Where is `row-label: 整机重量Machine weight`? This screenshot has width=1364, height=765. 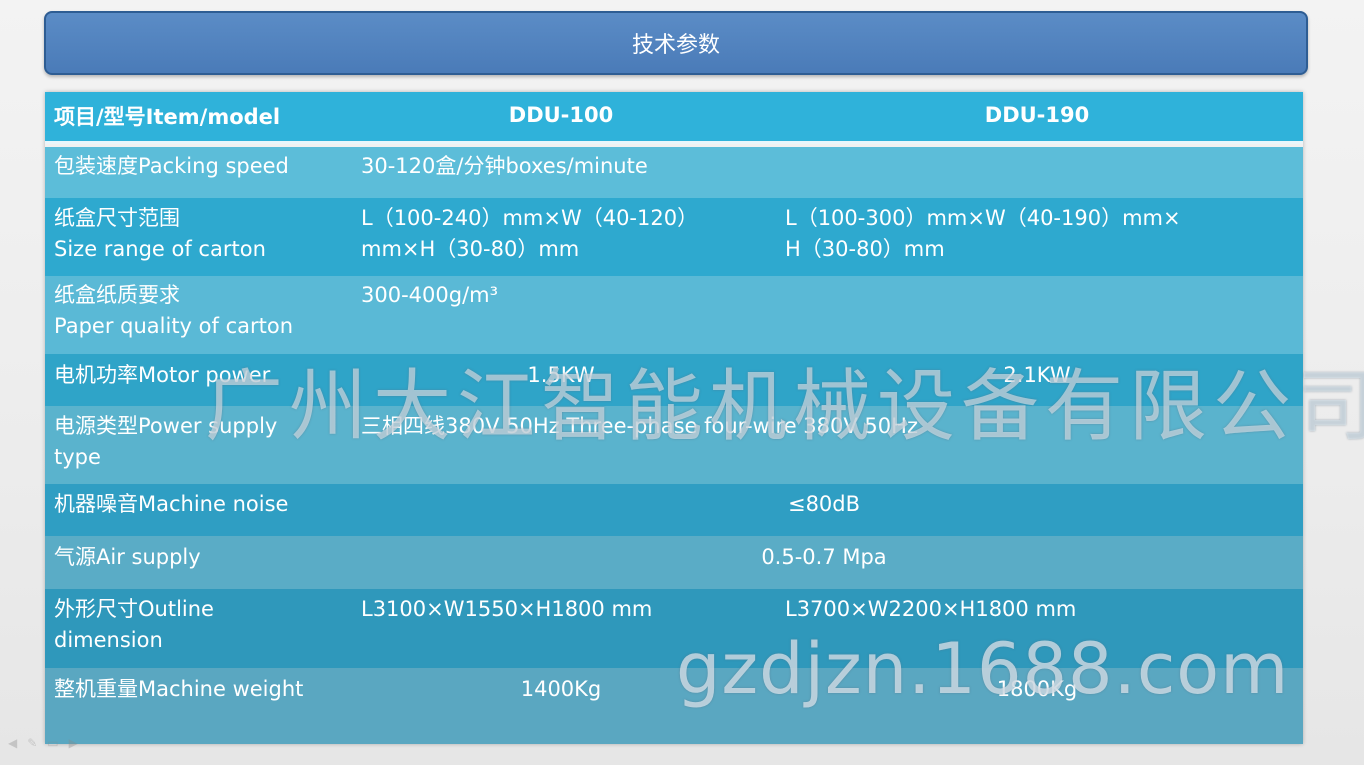 row-label: 整机重量Machine weight is located at coordinates (179, 689).